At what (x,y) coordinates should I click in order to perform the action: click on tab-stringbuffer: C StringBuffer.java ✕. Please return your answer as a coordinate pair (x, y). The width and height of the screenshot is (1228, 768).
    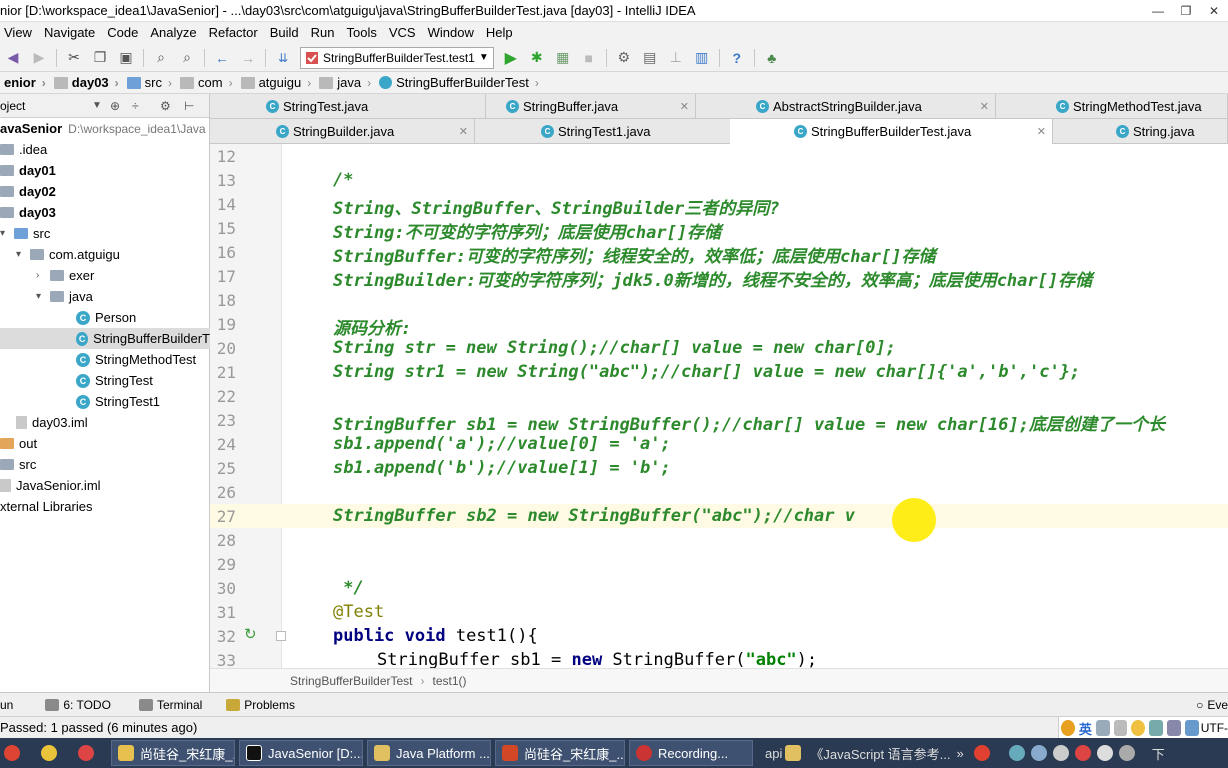
    Looking at the image, I should click on (598, 106).